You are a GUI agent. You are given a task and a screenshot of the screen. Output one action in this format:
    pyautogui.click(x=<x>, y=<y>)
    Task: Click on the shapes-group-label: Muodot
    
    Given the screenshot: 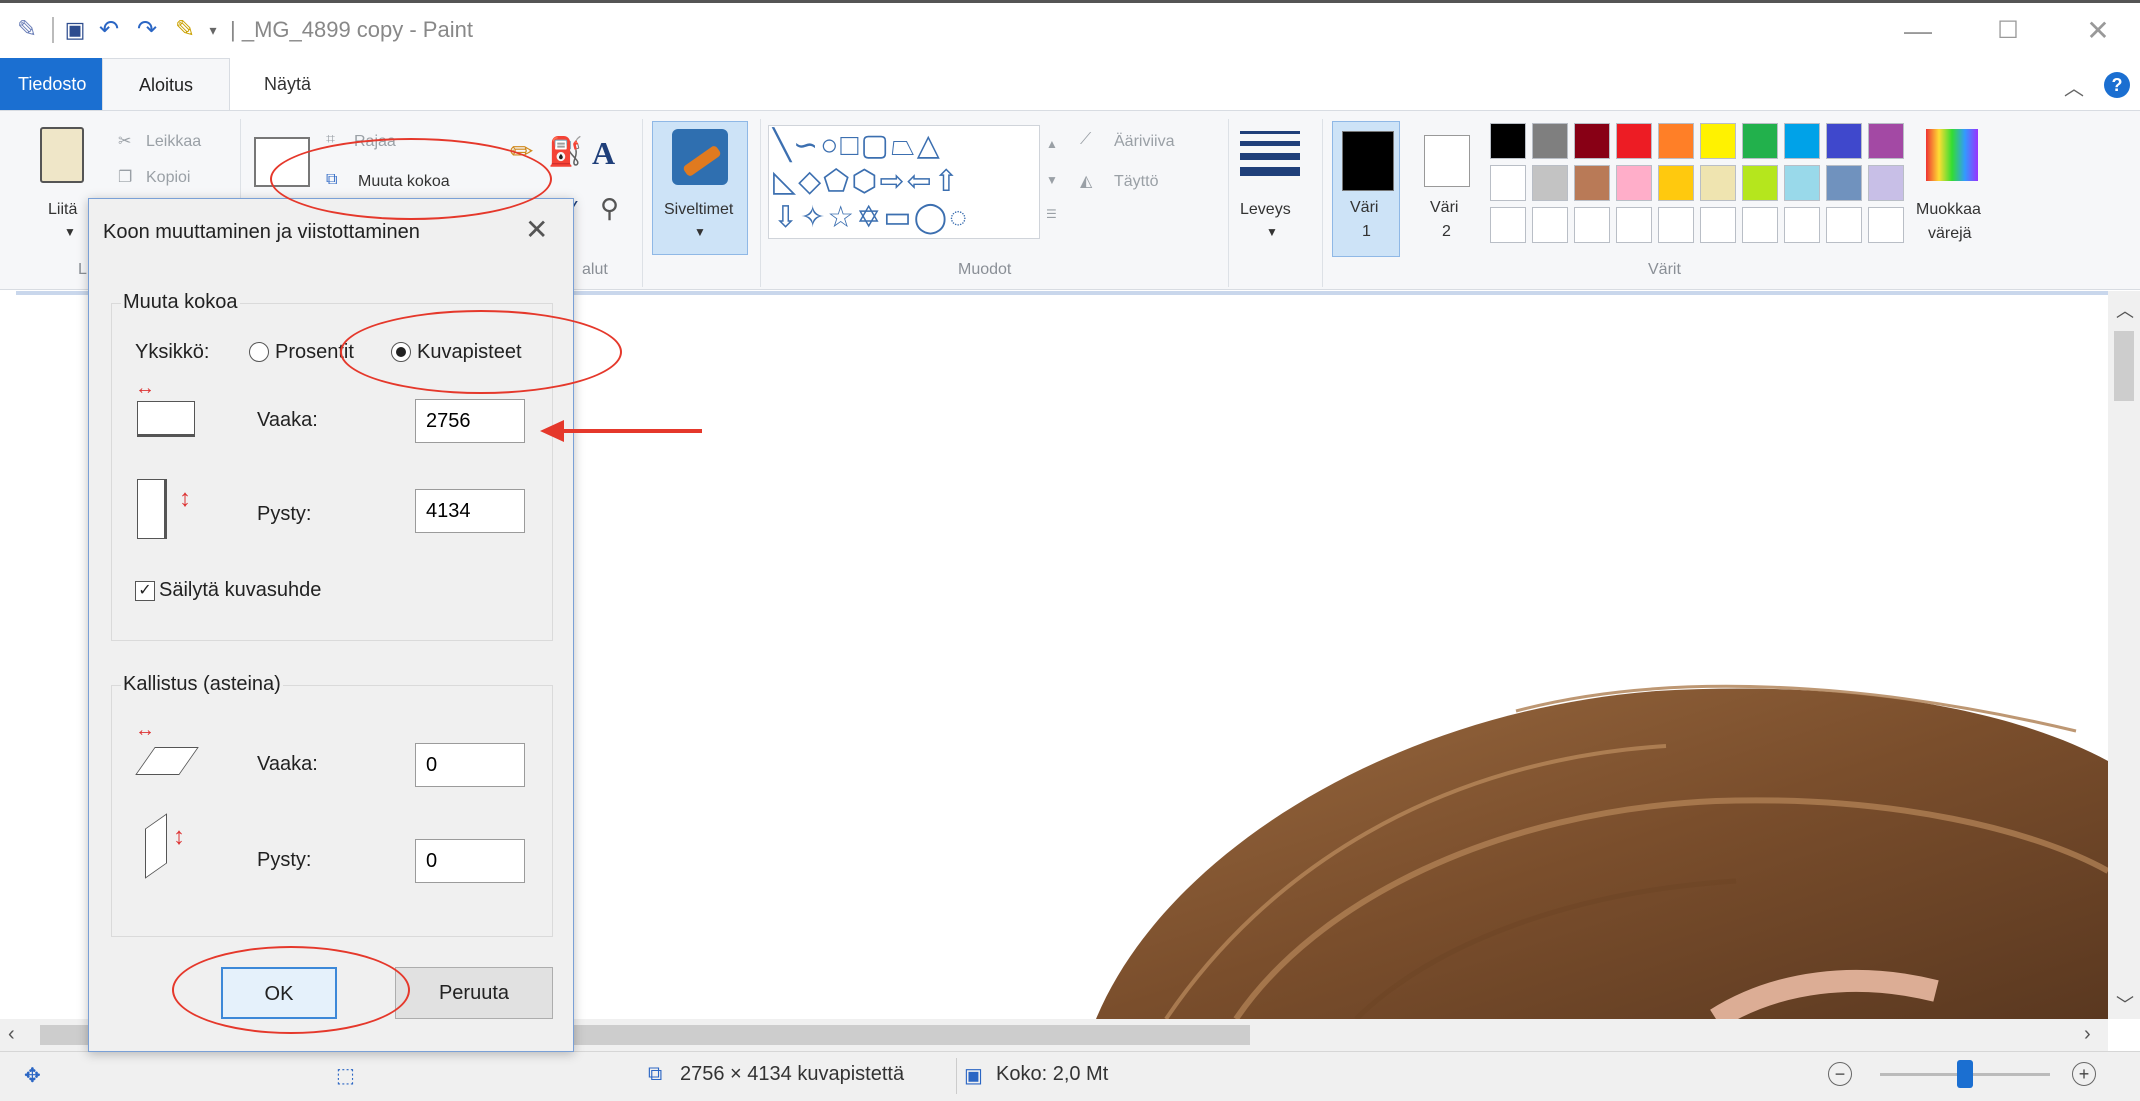 What is the action you would take?
    pyautogui.click(x=985, y=269)
    